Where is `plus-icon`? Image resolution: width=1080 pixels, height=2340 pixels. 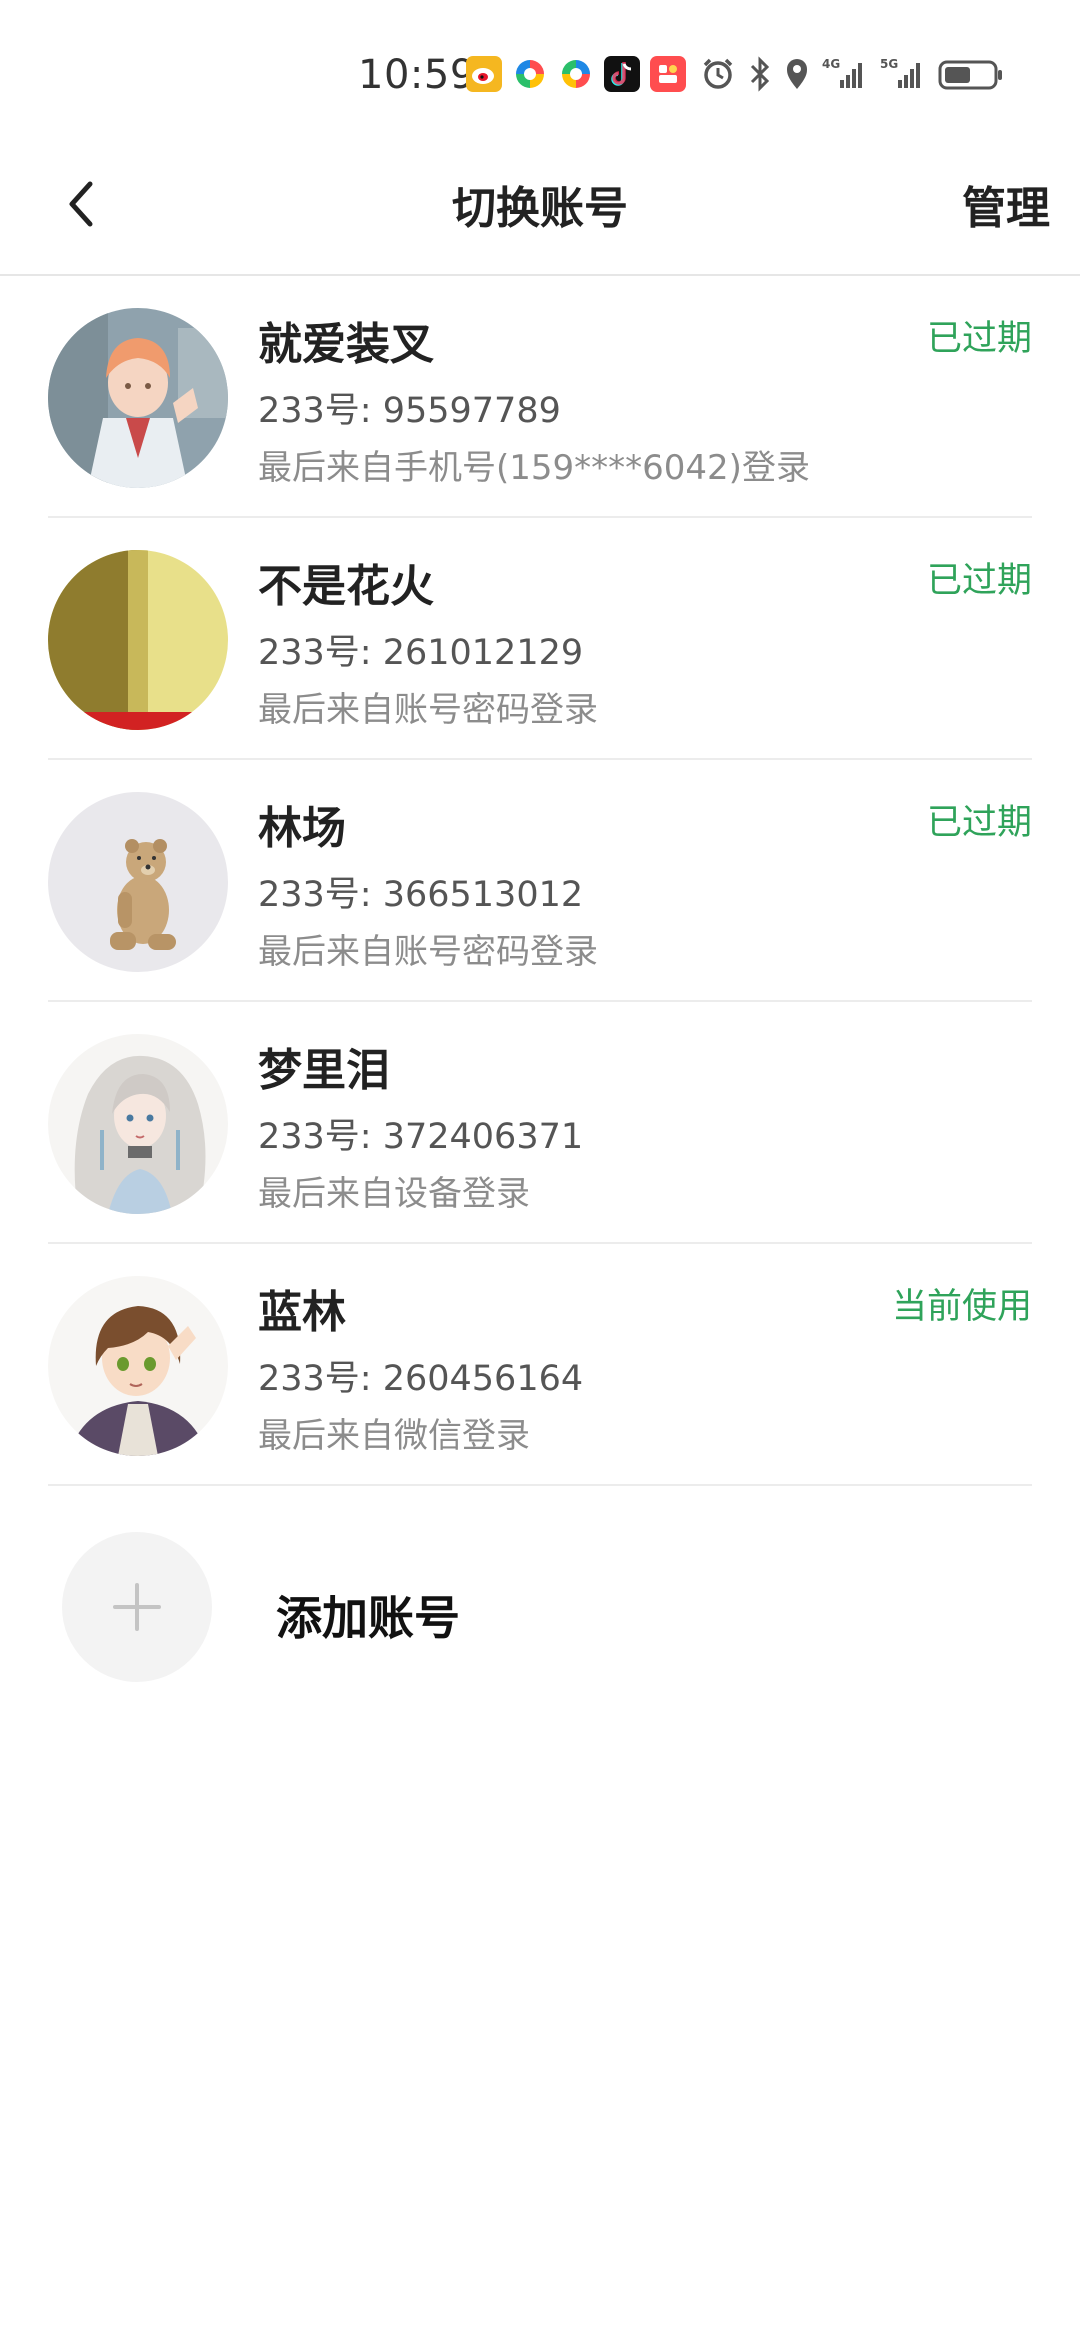 plus-icon is located at coordinates (137, 1607).